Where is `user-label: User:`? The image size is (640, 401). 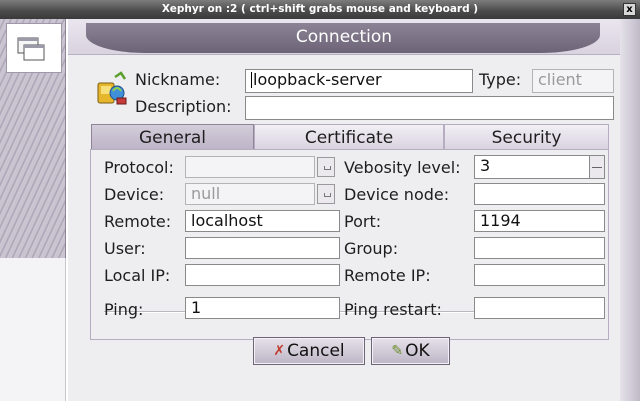 user-label: User: is located at coordinates (125, 248).